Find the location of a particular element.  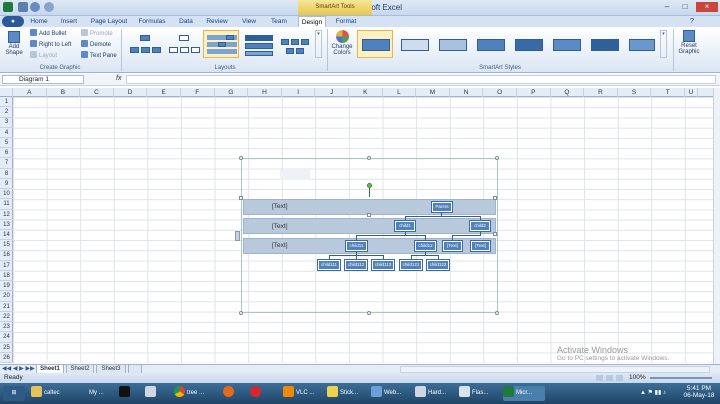

column-header: B is located at coordinates (64, 92).